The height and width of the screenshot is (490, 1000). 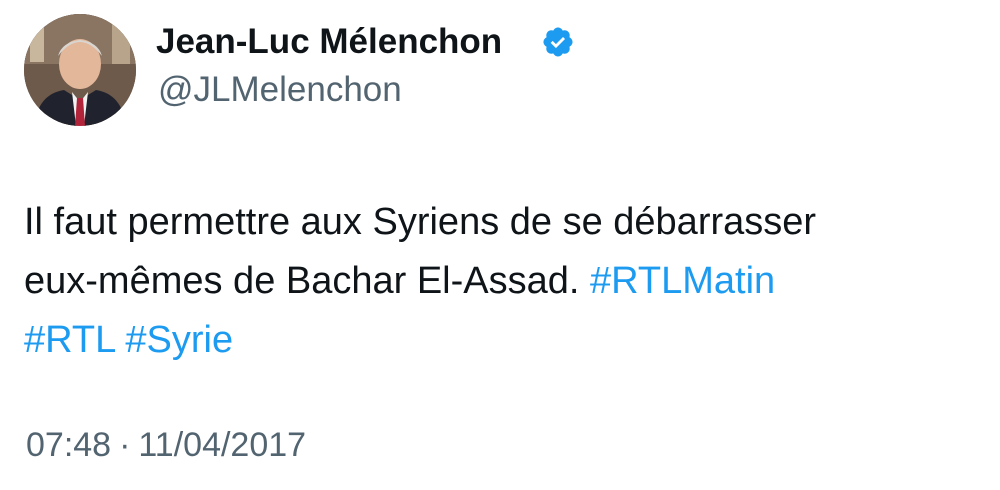 What do you see at coordinates (329, 42) in the screenshot?
I see `author-display-name: Jean-Luc Mélenchon` at bounding box center [329, 42].